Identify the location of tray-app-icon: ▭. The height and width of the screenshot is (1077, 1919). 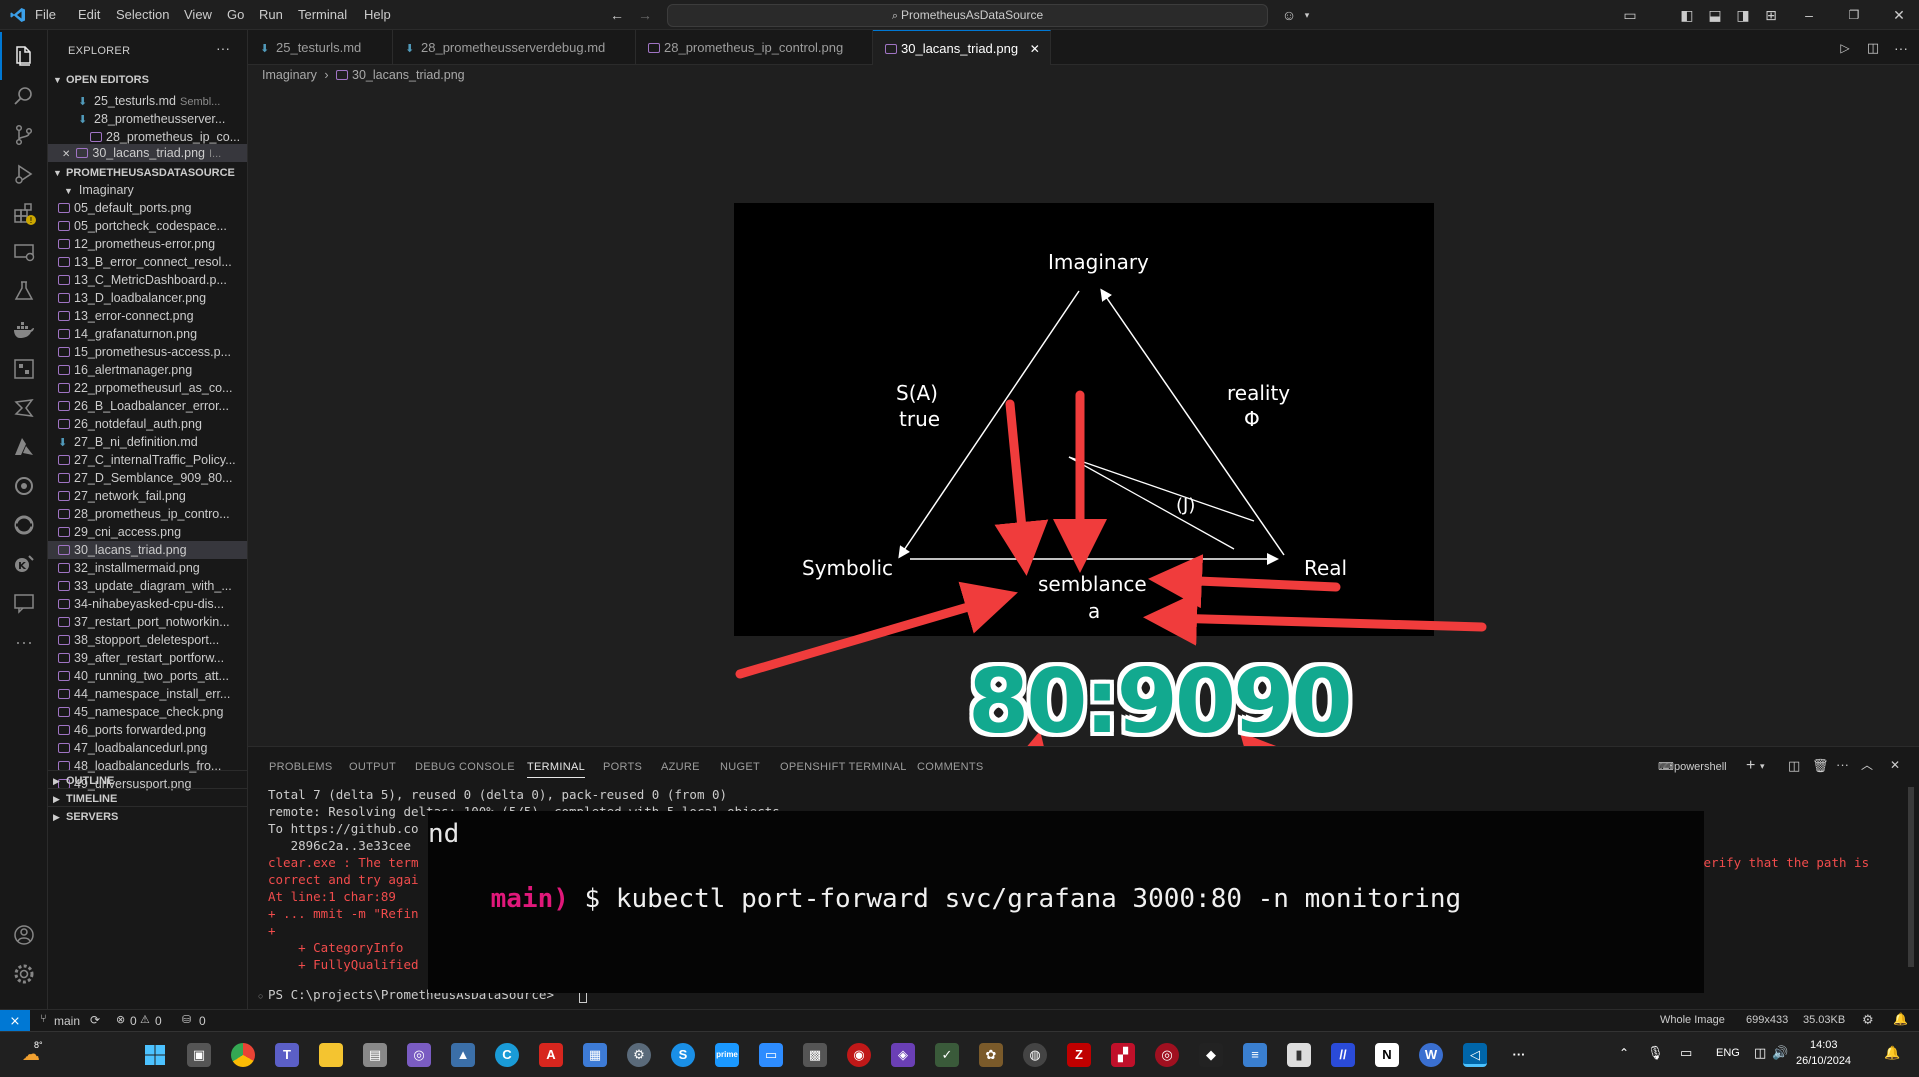
(1686, 1053).